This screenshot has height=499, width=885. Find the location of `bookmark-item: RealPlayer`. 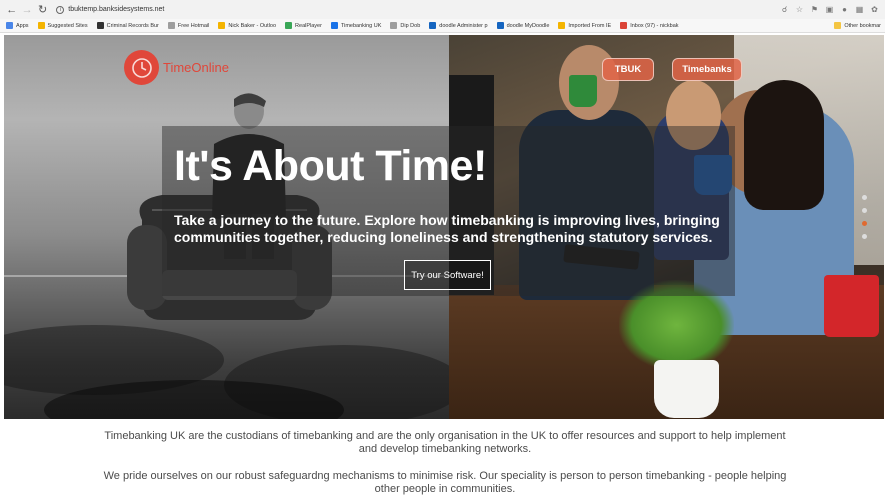

bookmark-item: RealPlayer is located at coordinates (303, 25).